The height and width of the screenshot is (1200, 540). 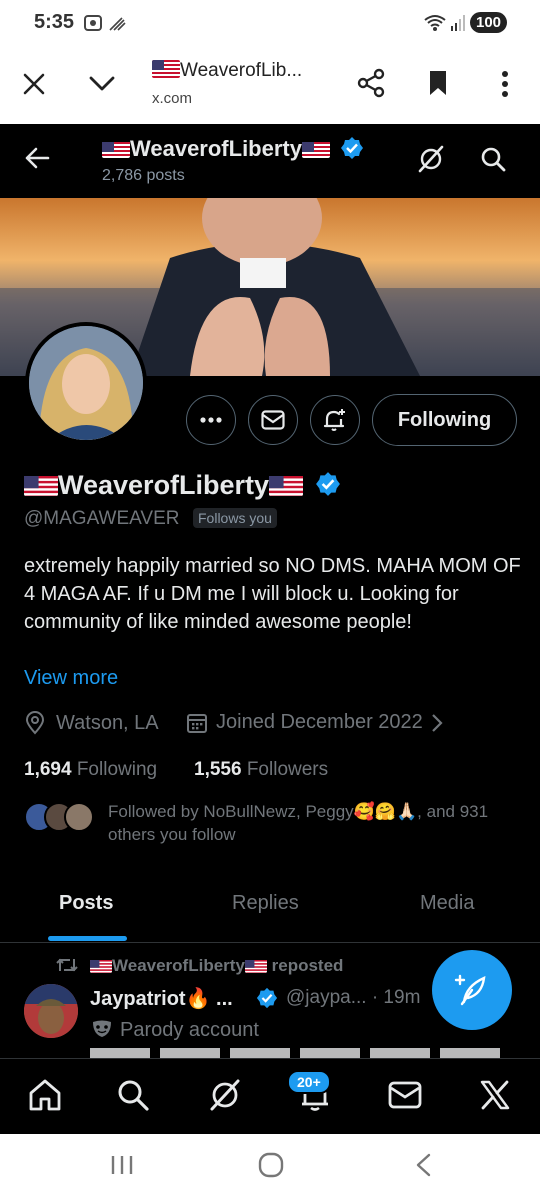 I want to click on reposter-name: WeaverofLiberty, so click(x=178, y=965).